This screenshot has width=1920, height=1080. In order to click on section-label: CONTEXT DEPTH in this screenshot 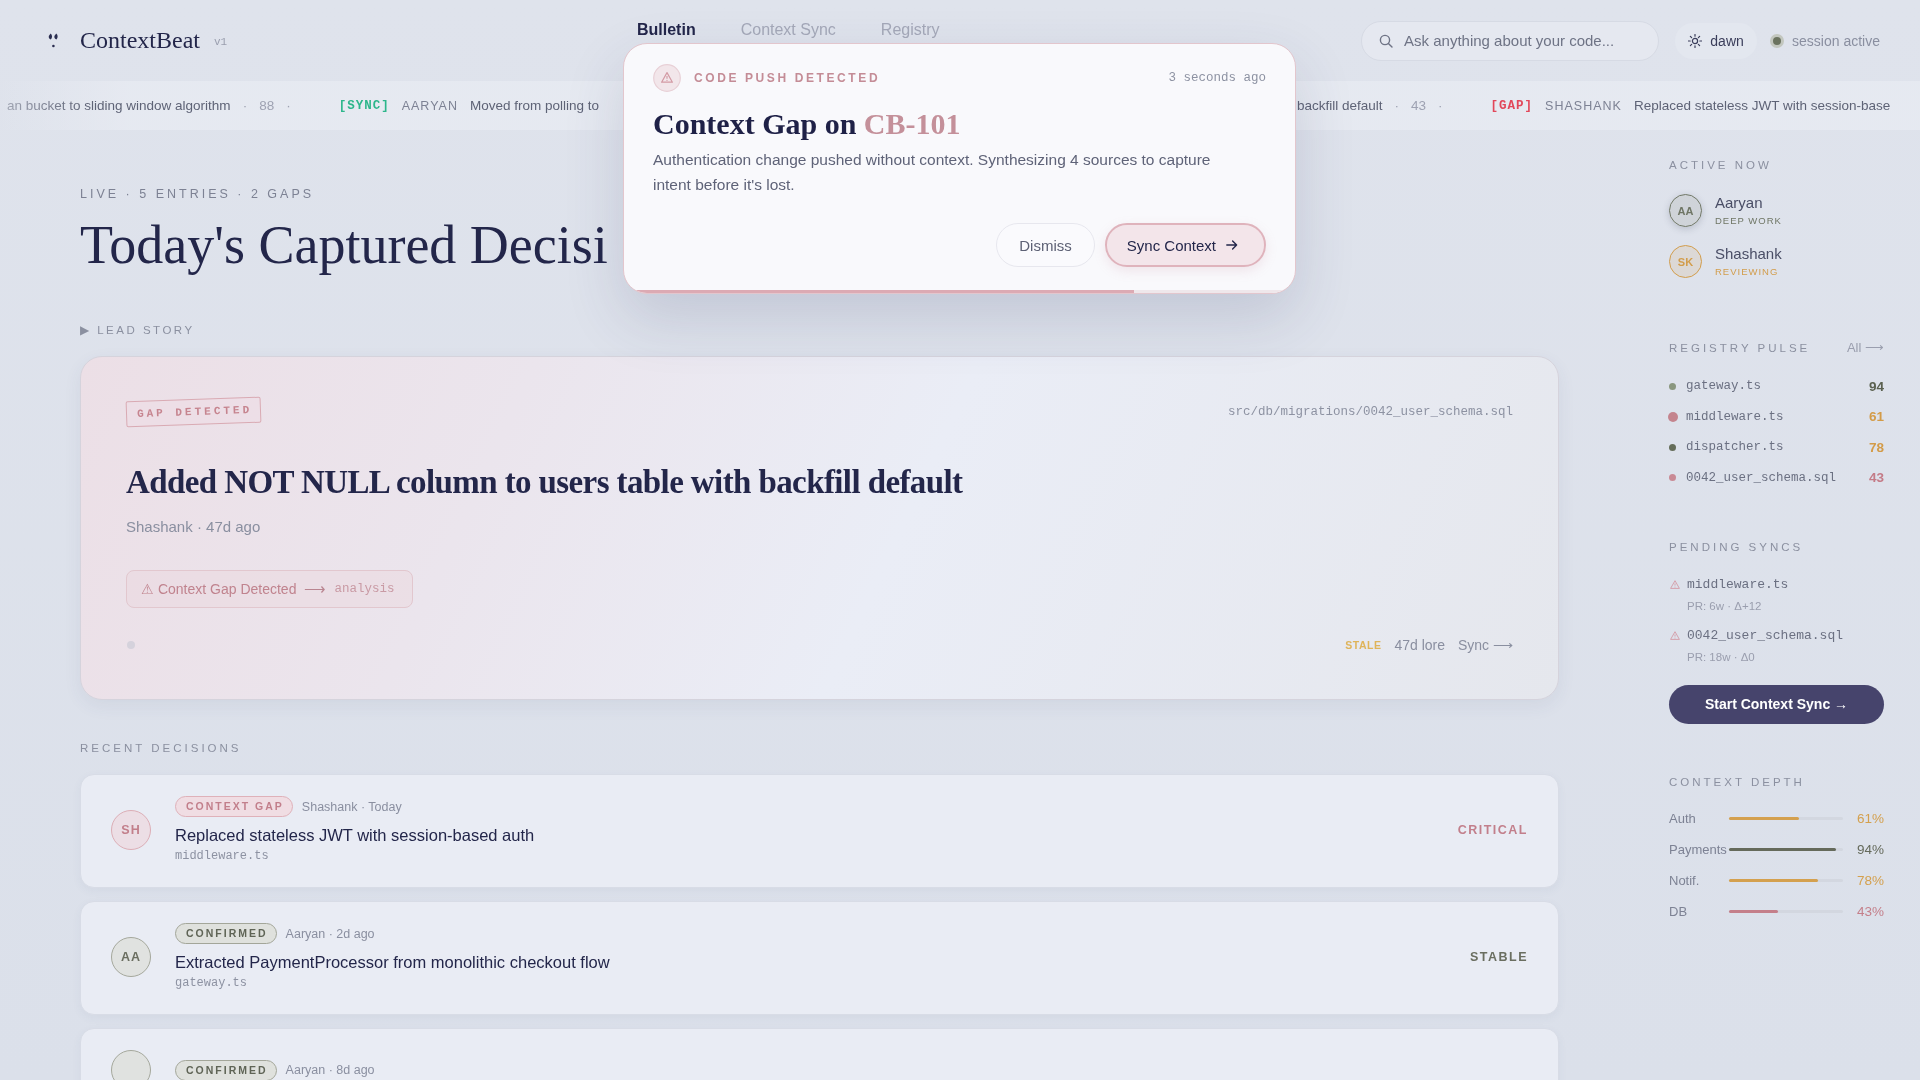, I will do `click(1737, 781)`.